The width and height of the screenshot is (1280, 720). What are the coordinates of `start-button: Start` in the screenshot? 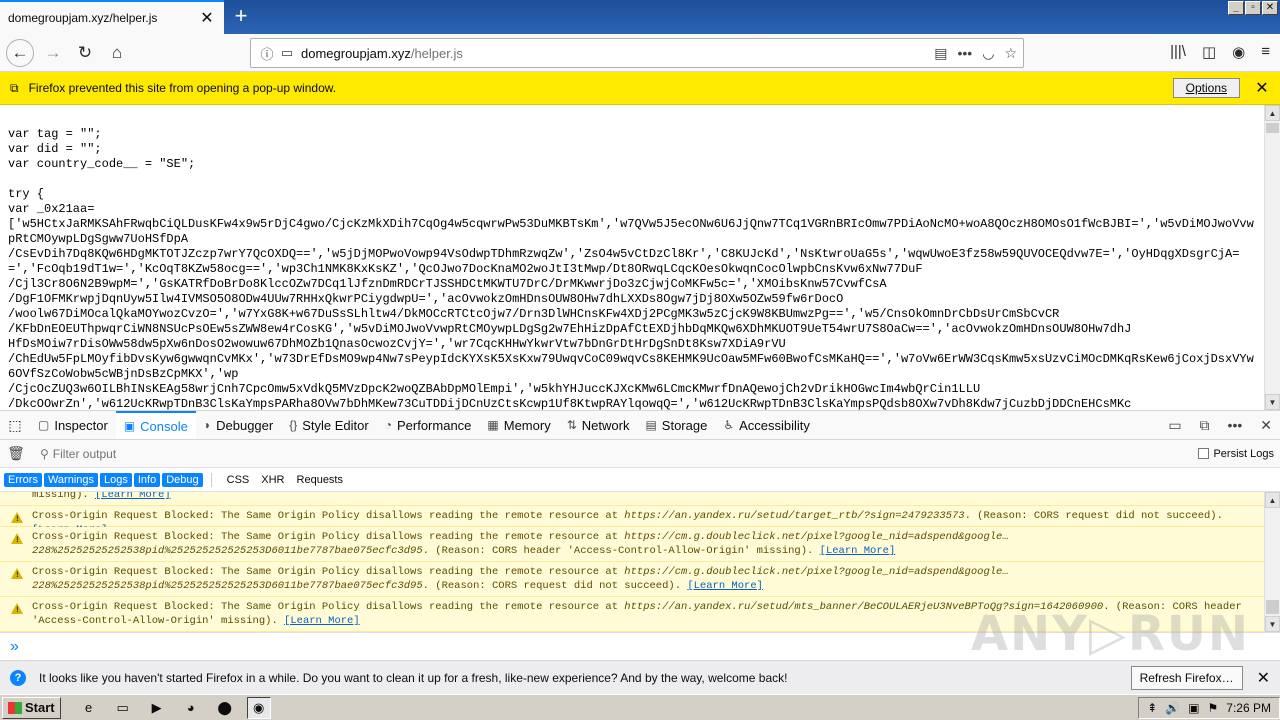 It's located at (31, 707).